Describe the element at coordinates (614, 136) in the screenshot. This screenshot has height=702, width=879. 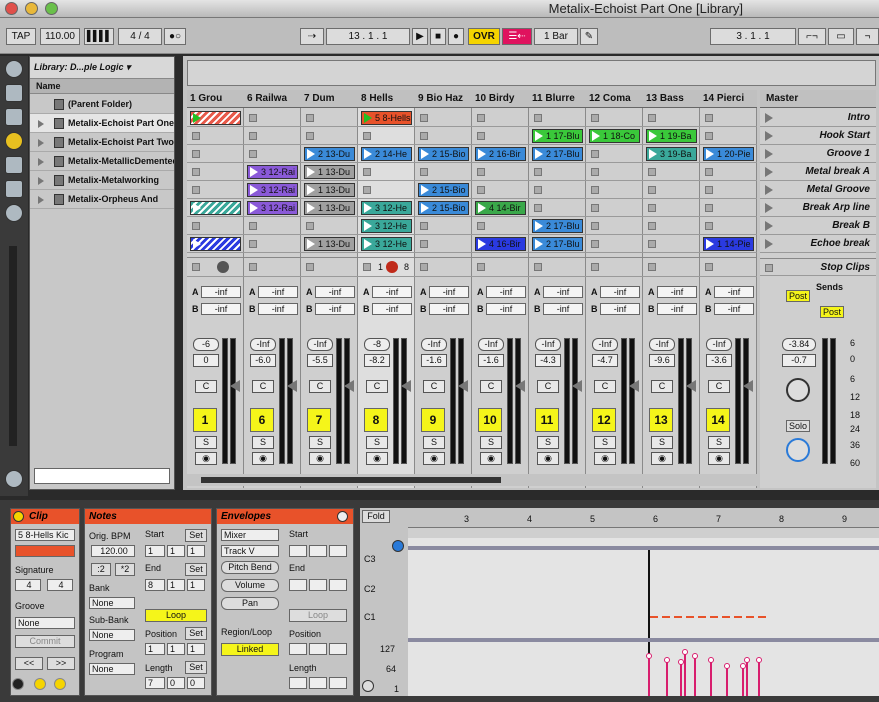
I see `clip-slot: 1 18-Co` at that location.